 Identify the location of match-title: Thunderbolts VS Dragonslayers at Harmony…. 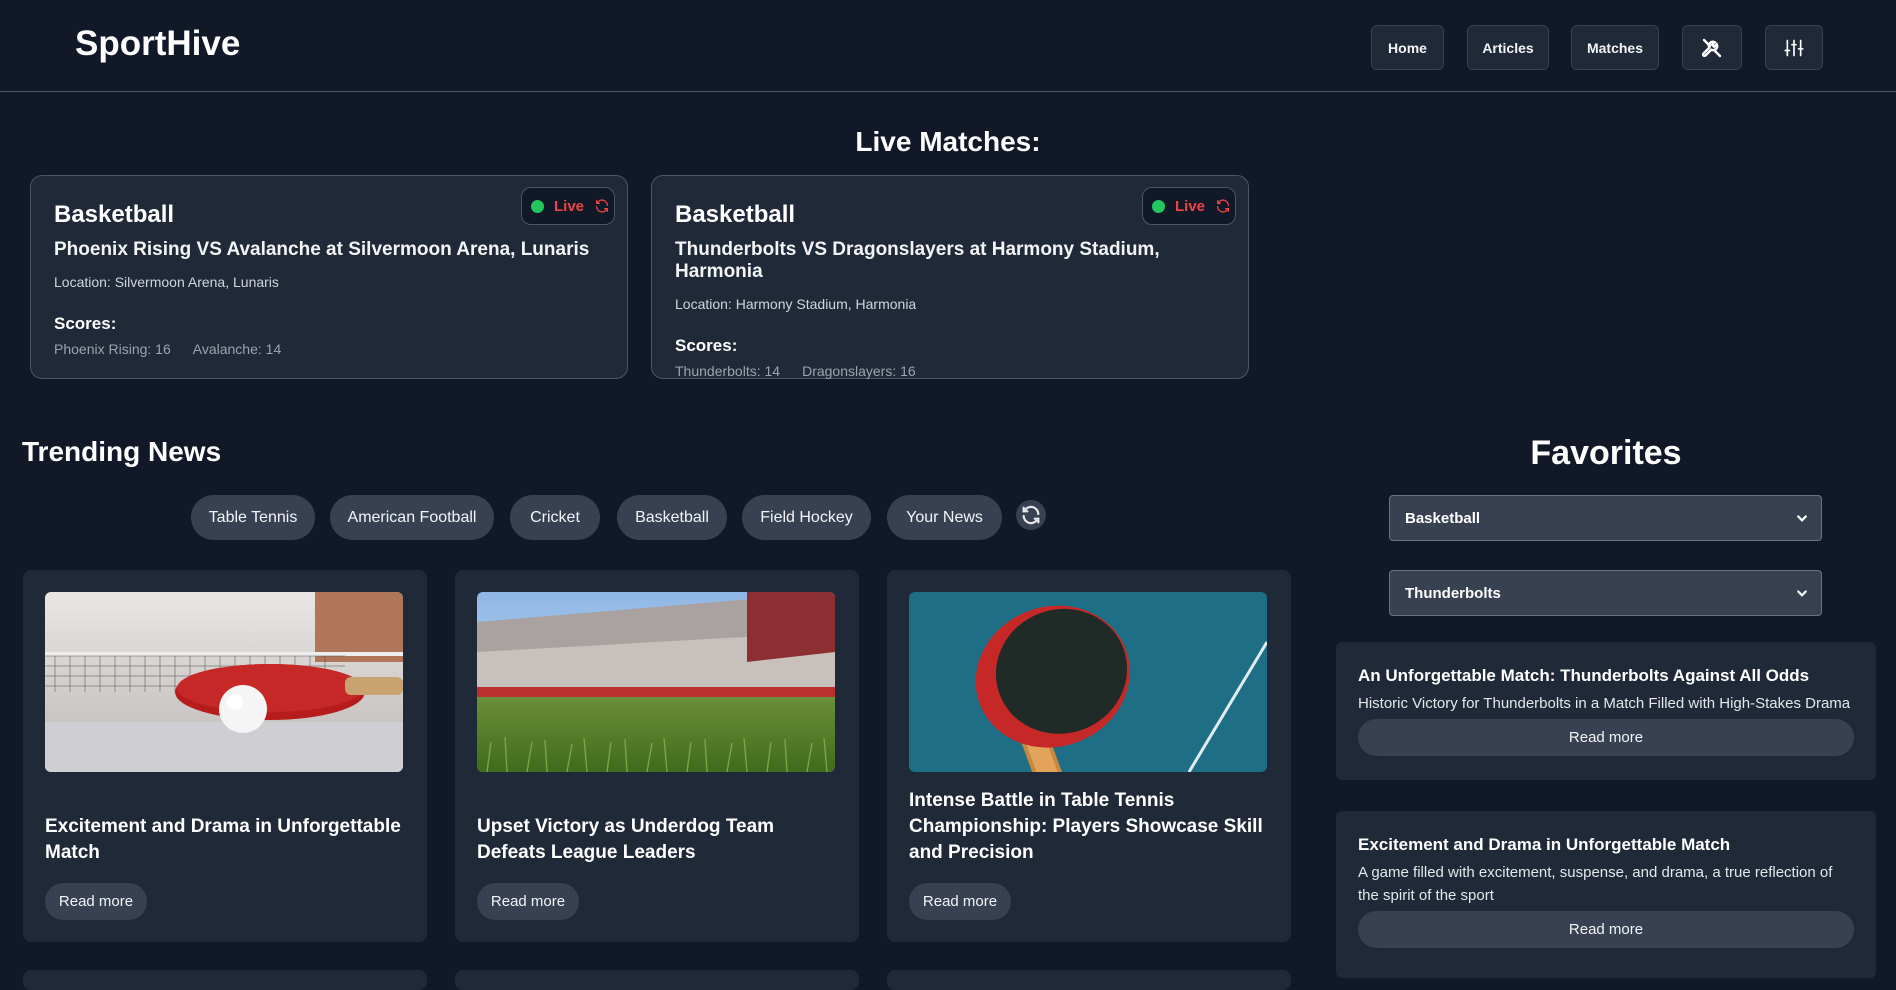
(917, 260).